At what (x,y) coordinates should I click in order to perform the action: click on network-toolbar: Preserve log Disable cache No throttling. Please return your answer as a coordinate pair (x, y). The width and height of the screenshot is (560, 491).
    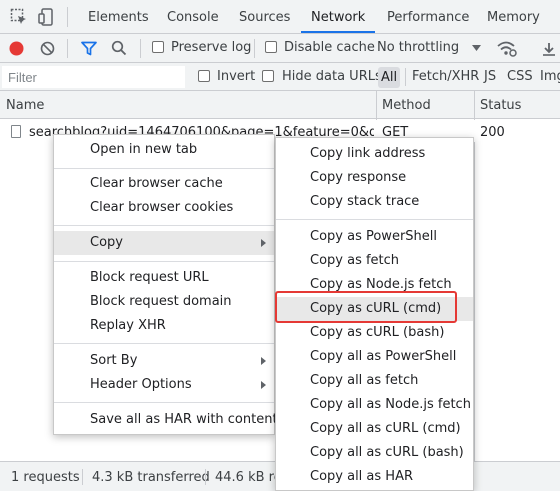
    Looking at the image, I should click on (280, 48).